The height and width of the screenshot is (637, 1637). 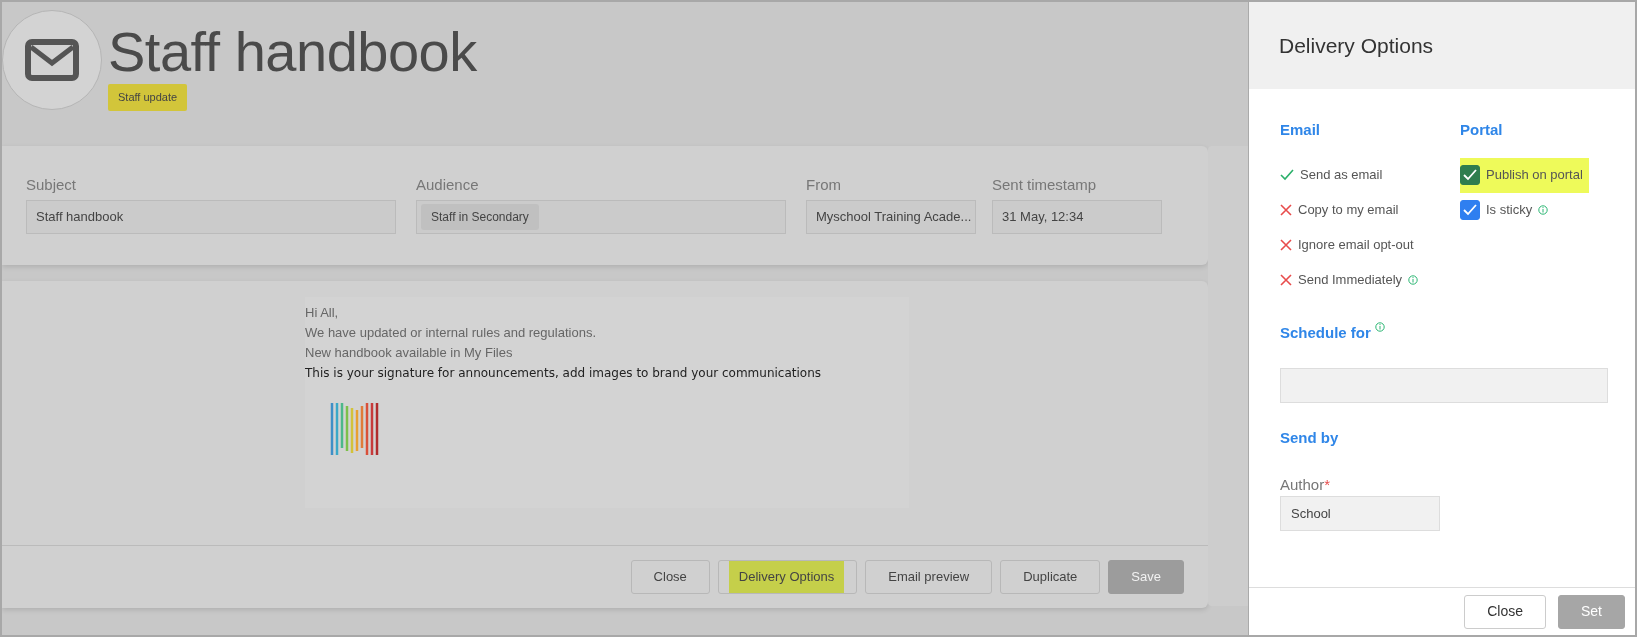 What do you see at coordinates (52, 185) in the screenshot?
I see `field-label: Subject` at bounding box center [52, 185].